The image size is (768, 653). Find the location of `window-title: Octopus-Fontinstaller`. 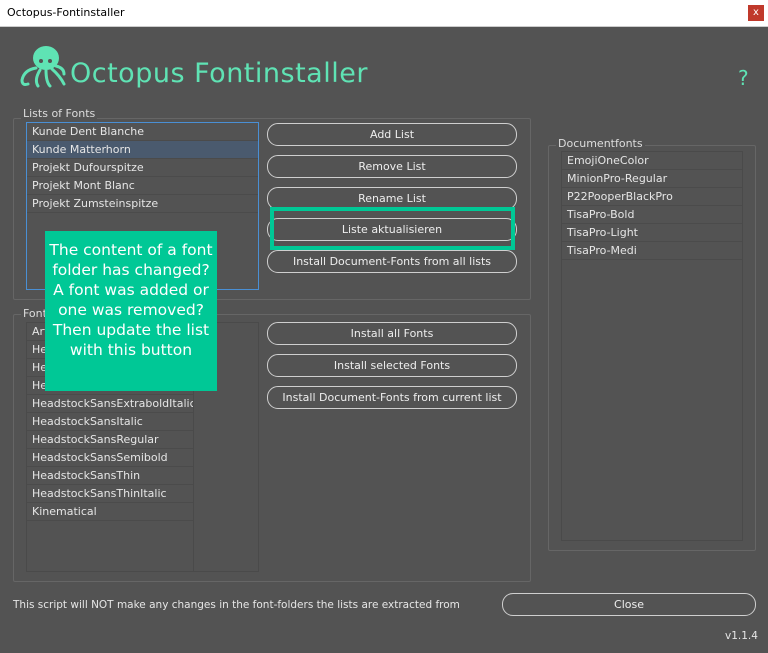

window-title: Octopus-Fontinstaller is located at coordinates (66, 12).